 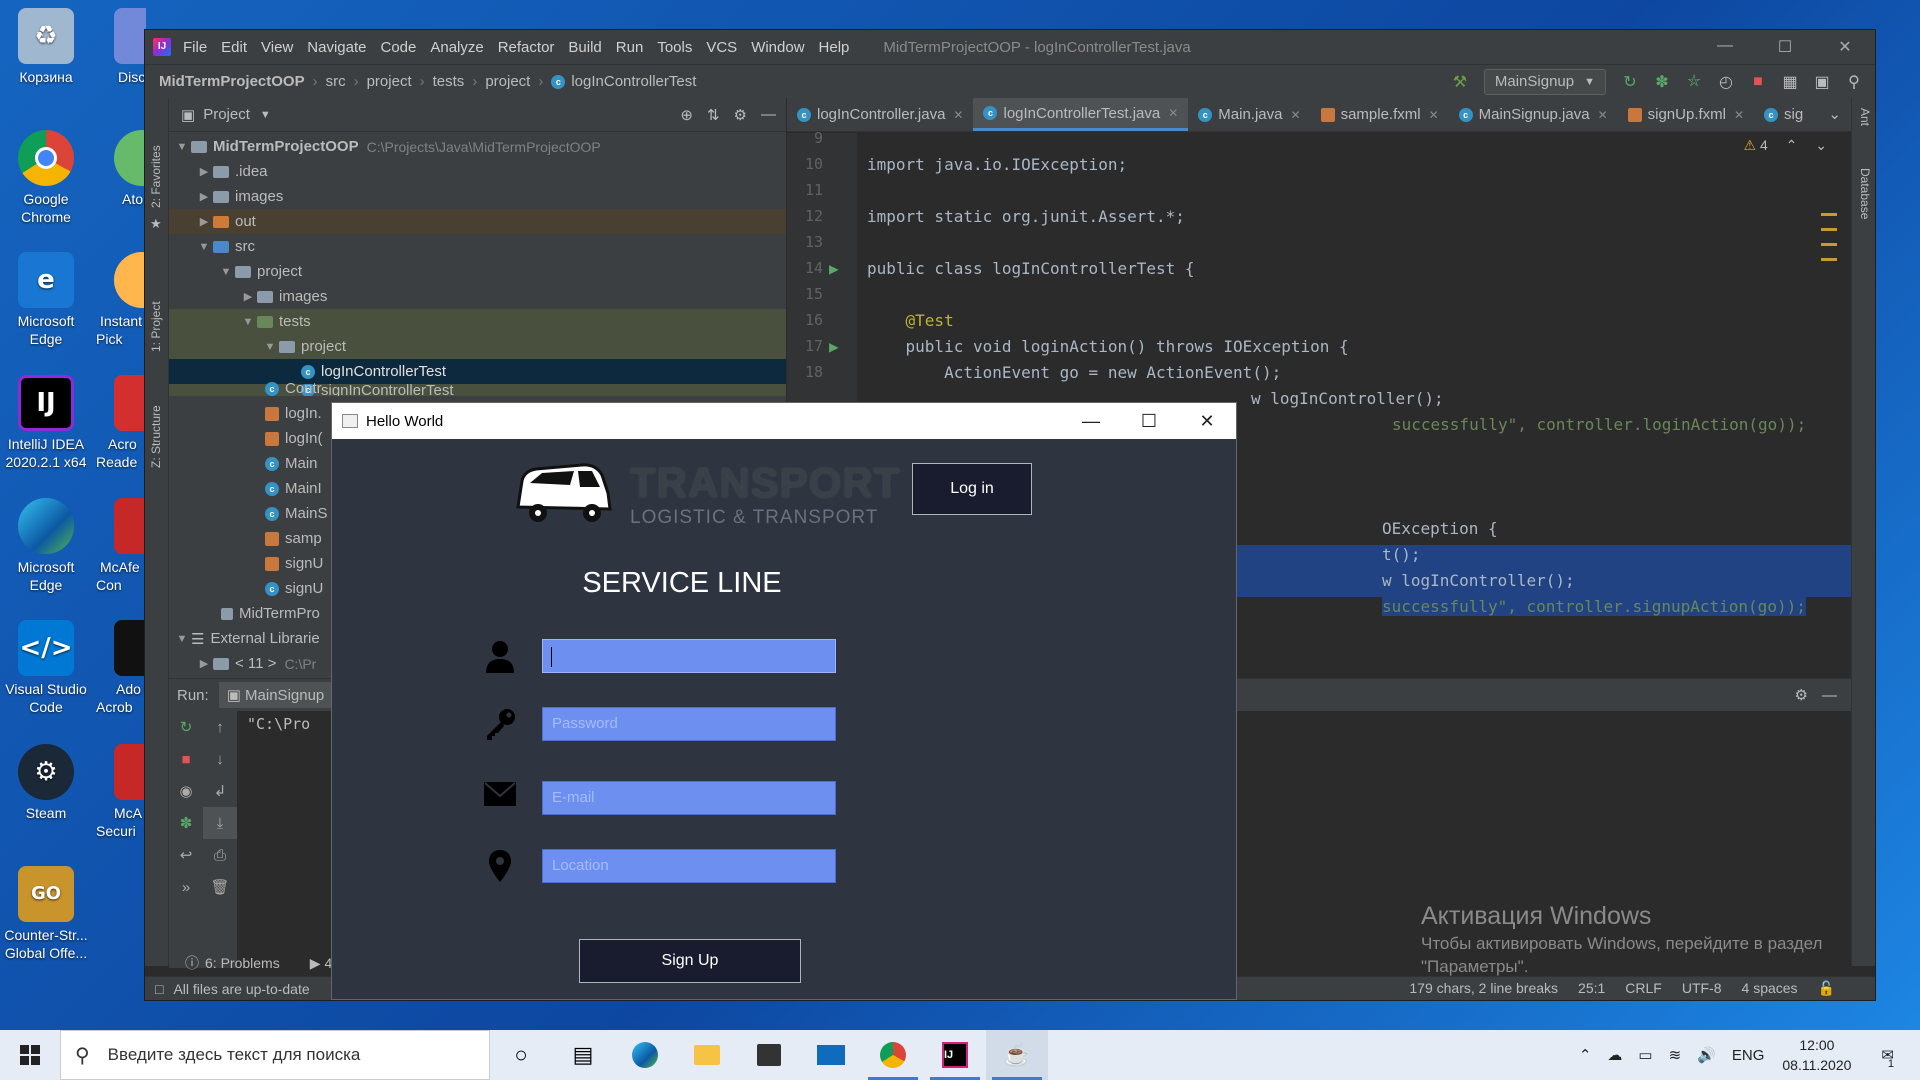 I want to click on taskbar-chrome-icon, so click(x=893, y=1055).